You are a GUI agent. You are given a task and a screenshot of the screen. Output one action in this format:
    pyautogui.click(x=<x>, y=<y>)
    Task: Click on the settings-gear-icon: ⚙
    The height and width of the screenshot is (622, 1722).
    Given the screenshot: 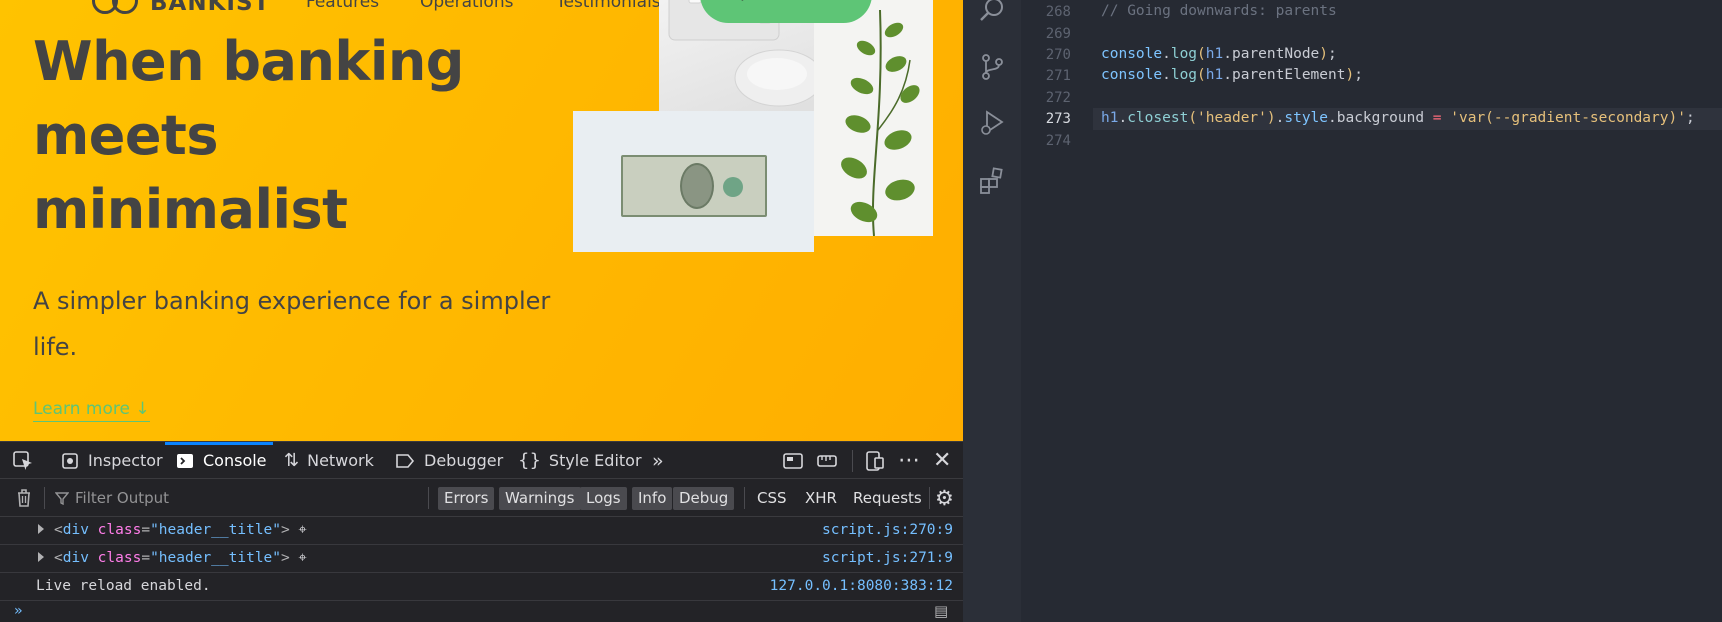 What is the action you would take?
    pyautogui.click(x=944, y=498)
    